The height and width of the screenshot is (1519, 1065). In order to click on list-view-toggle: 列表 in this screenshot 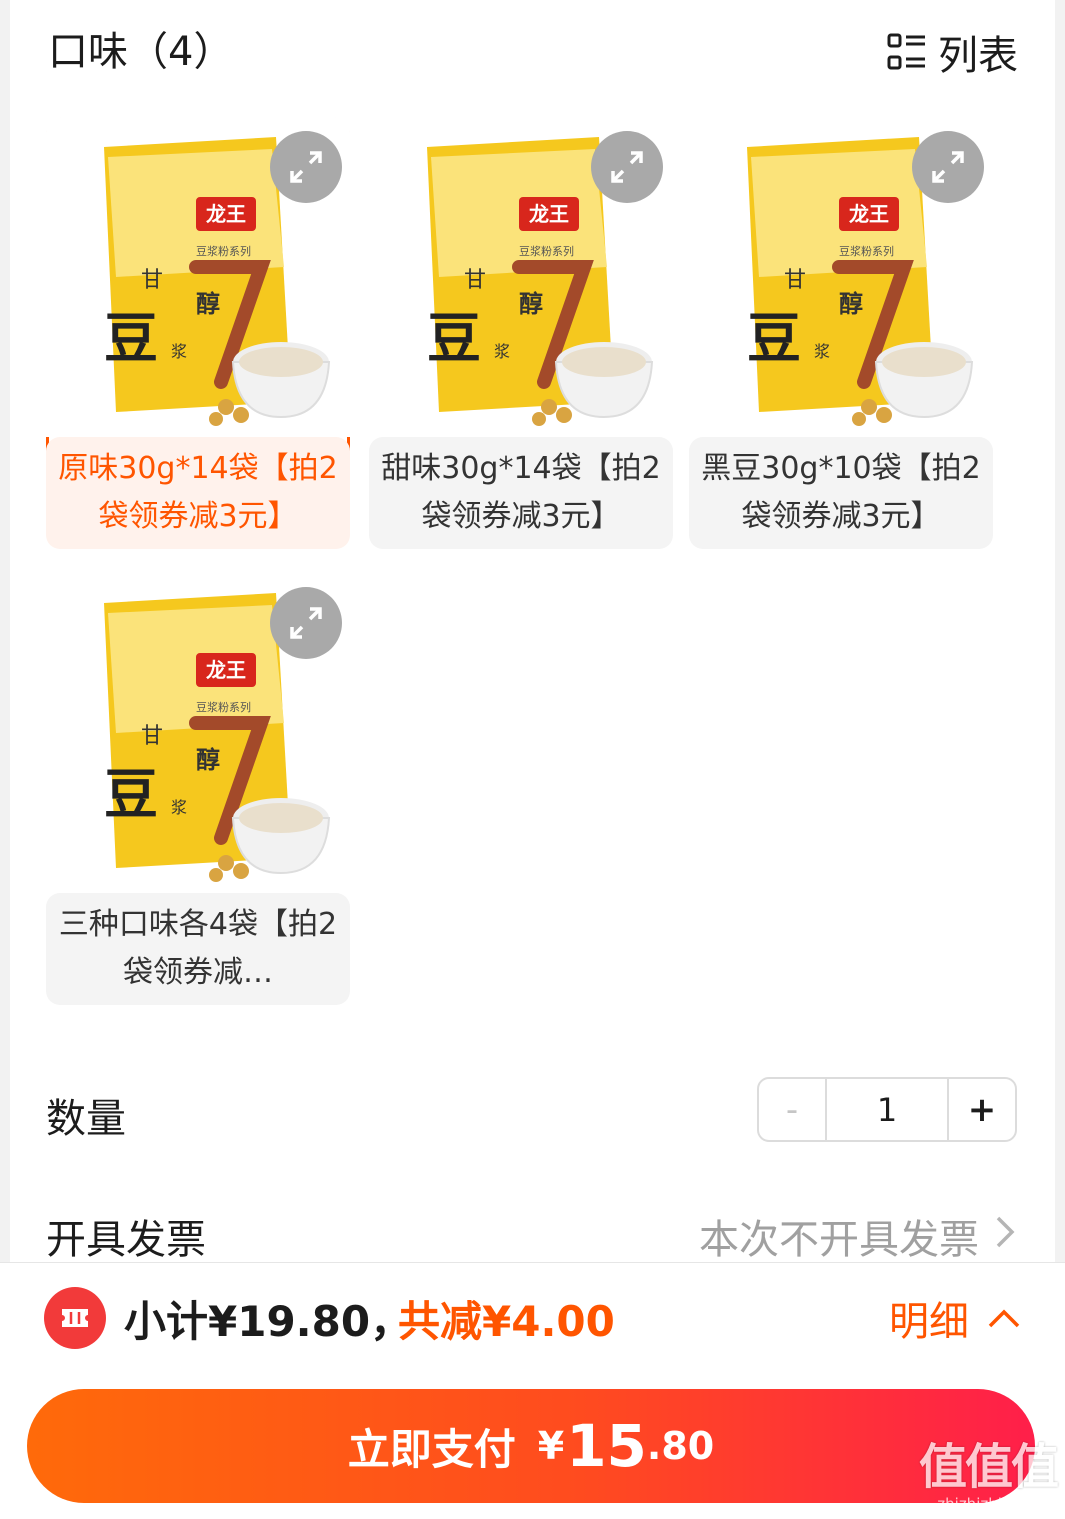, I will do `click(952, 52)`.